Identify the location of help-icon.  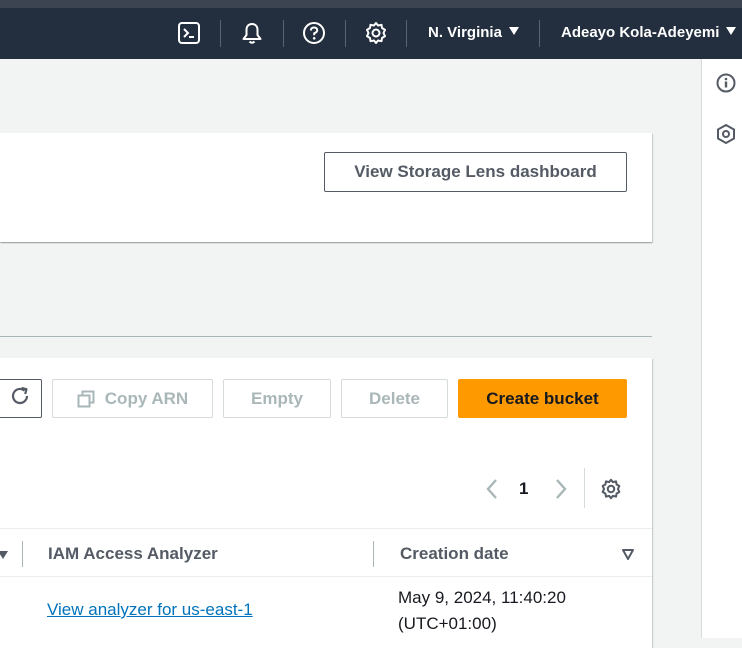
(314, 33).